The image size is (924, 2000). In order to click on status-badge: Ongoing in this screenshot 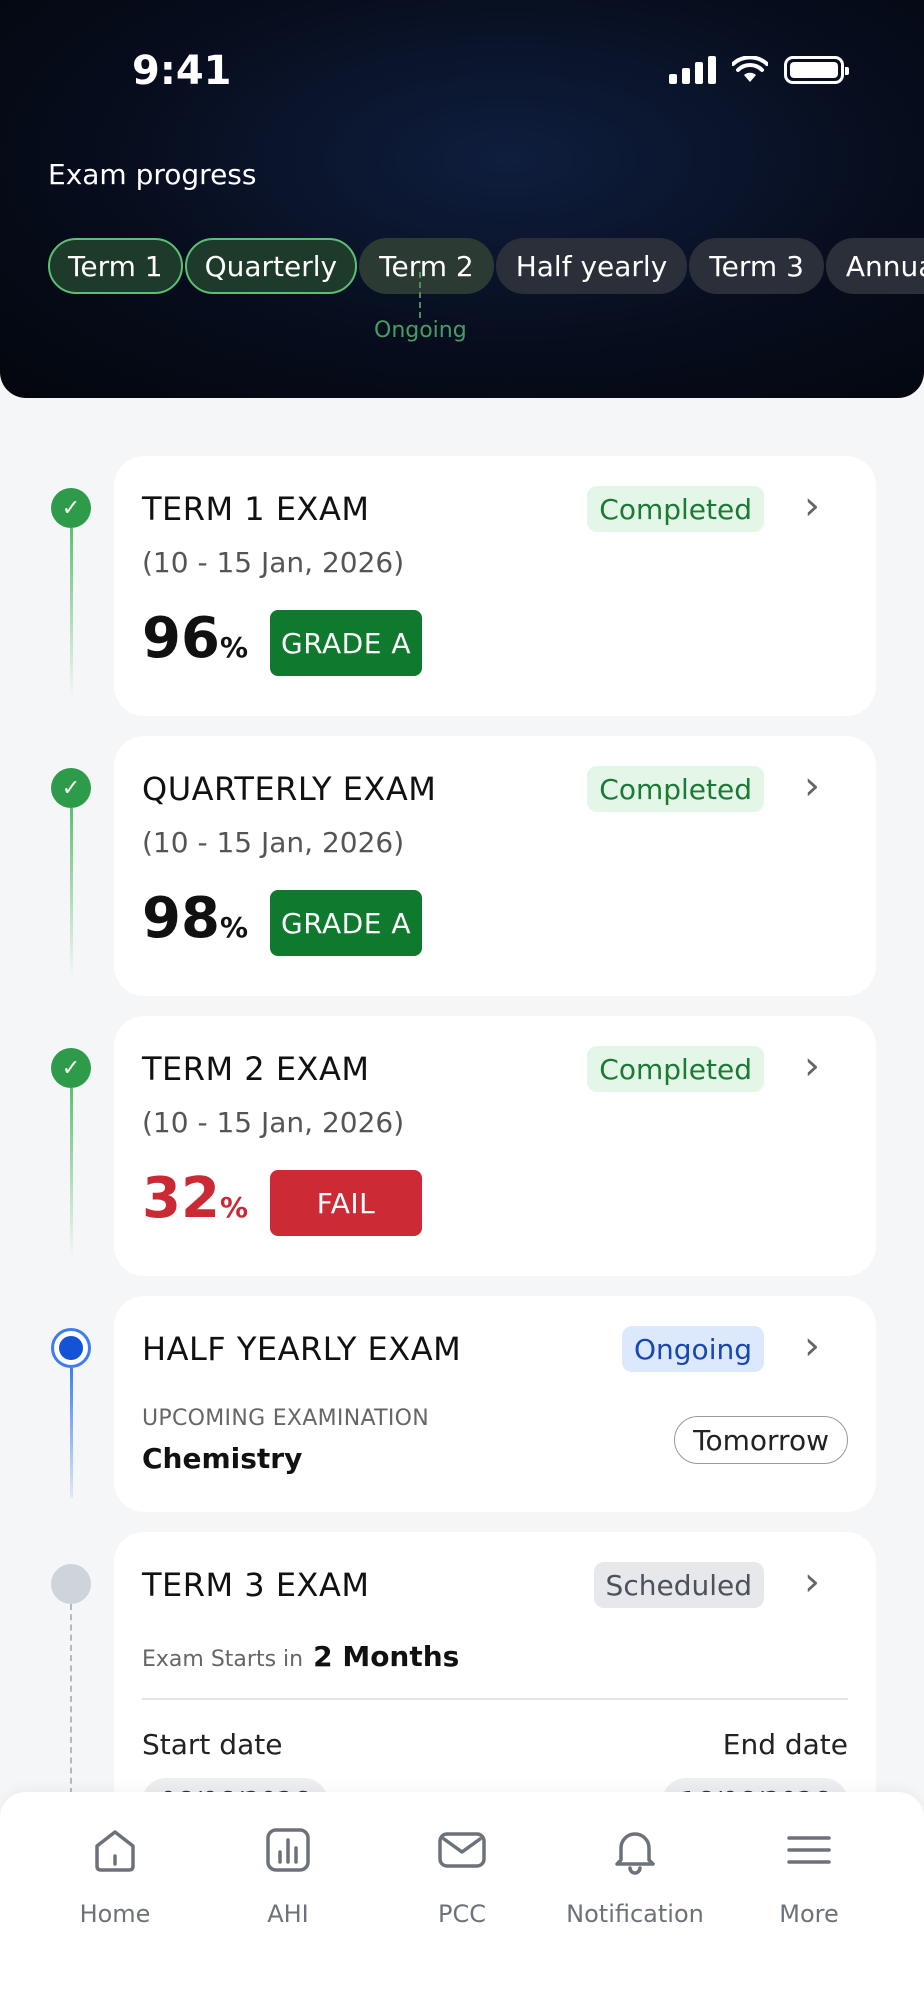, I will do `click(693, 1349)`.